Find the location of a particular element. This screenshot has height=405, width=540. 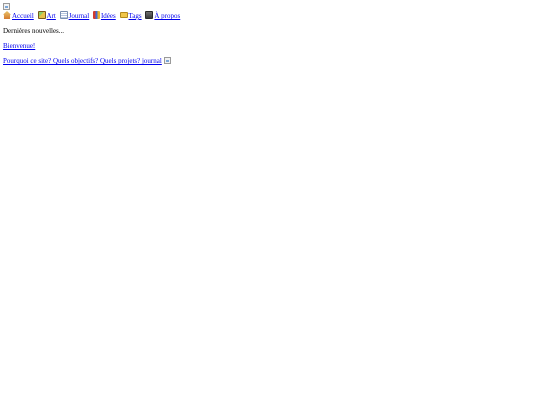

ideas-icon is located at coordinates (96, 15).